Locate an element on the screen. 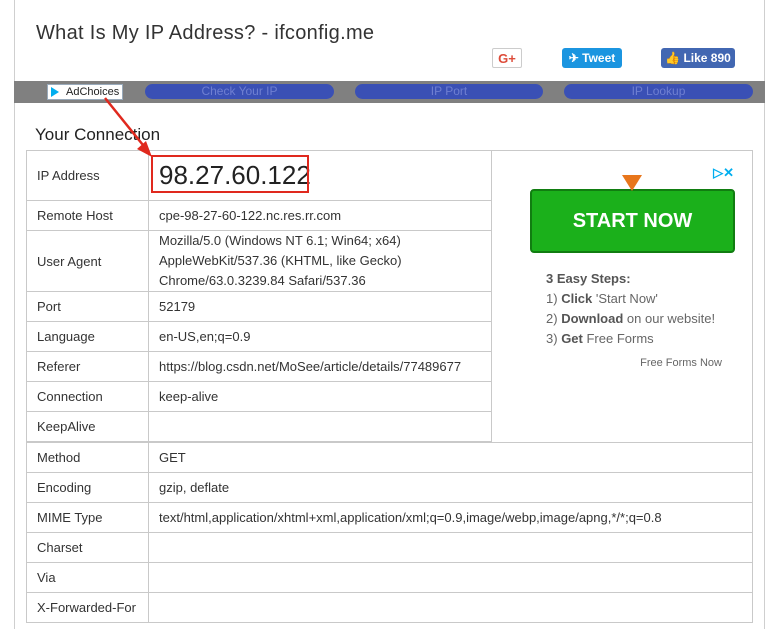 This screenshot has height=629, width=779. arrow-head is located at coordinates (144, 149).